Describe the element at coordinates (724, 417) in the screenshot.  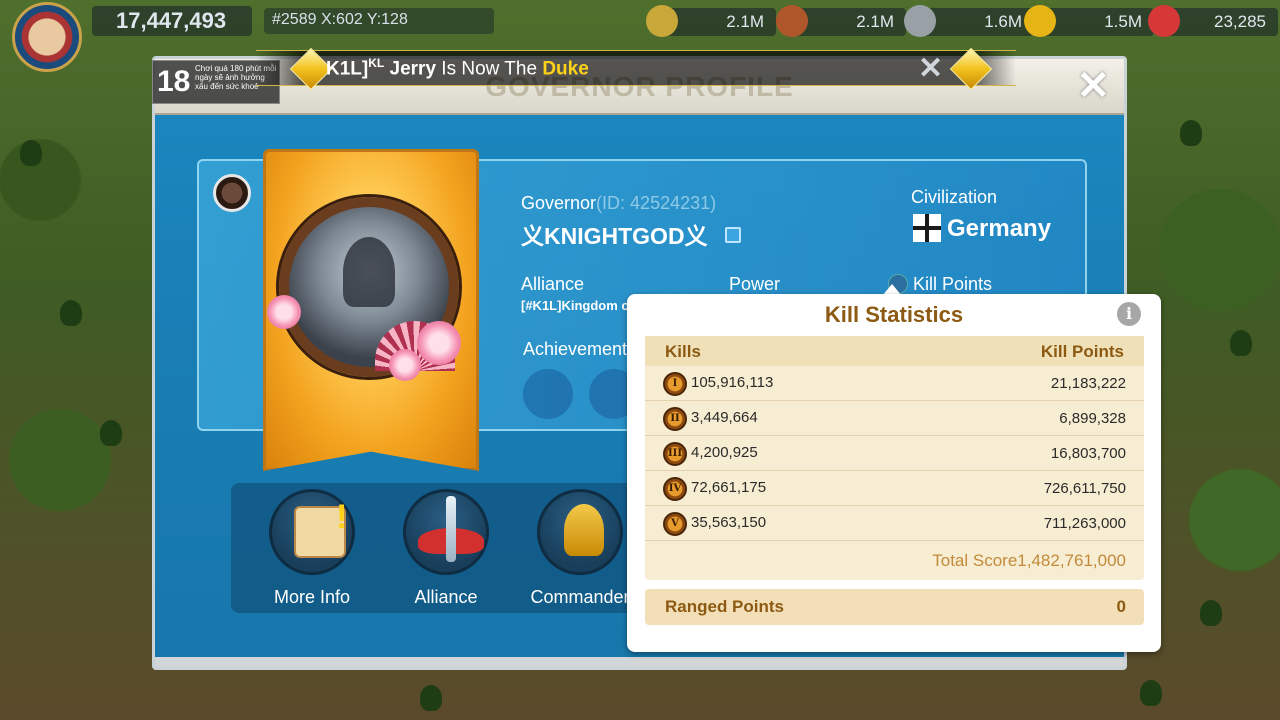
I see `kills-value: 3,449,664` at that location.